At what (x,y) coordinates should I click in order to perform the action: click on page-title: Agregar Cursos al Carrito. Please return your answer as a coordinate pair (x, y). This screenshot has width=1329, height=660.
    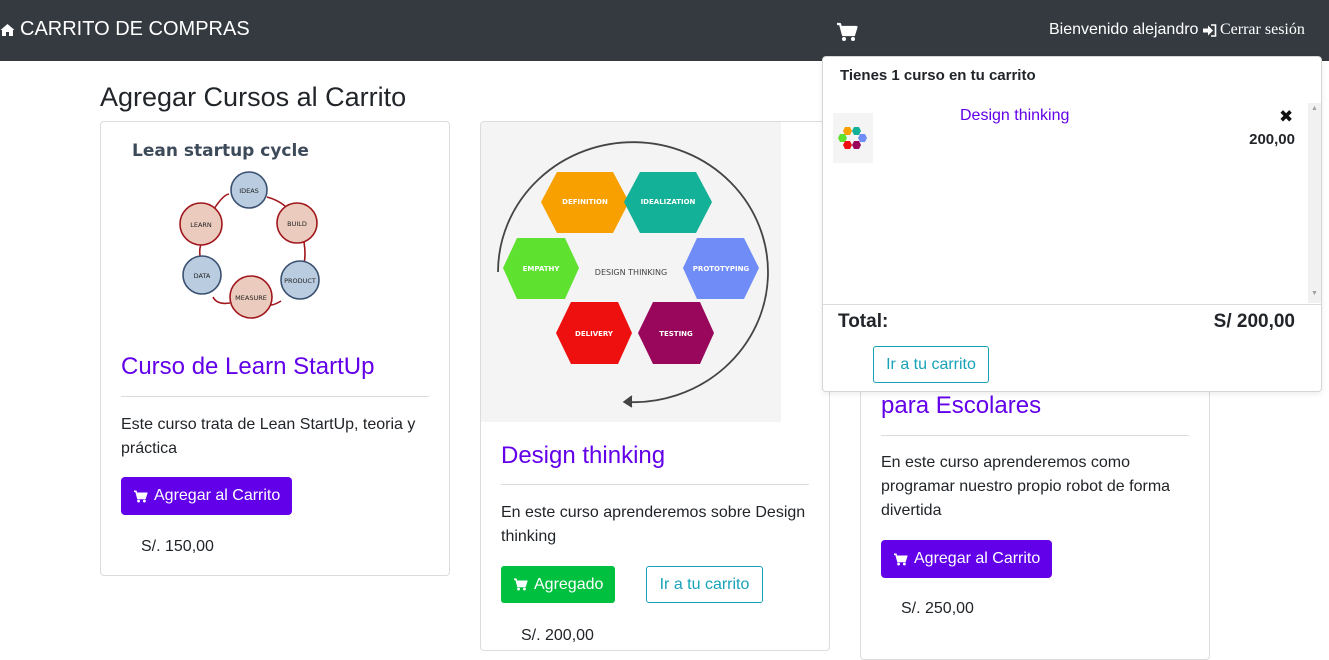
    Looking at the image, I should click on (253, 97).